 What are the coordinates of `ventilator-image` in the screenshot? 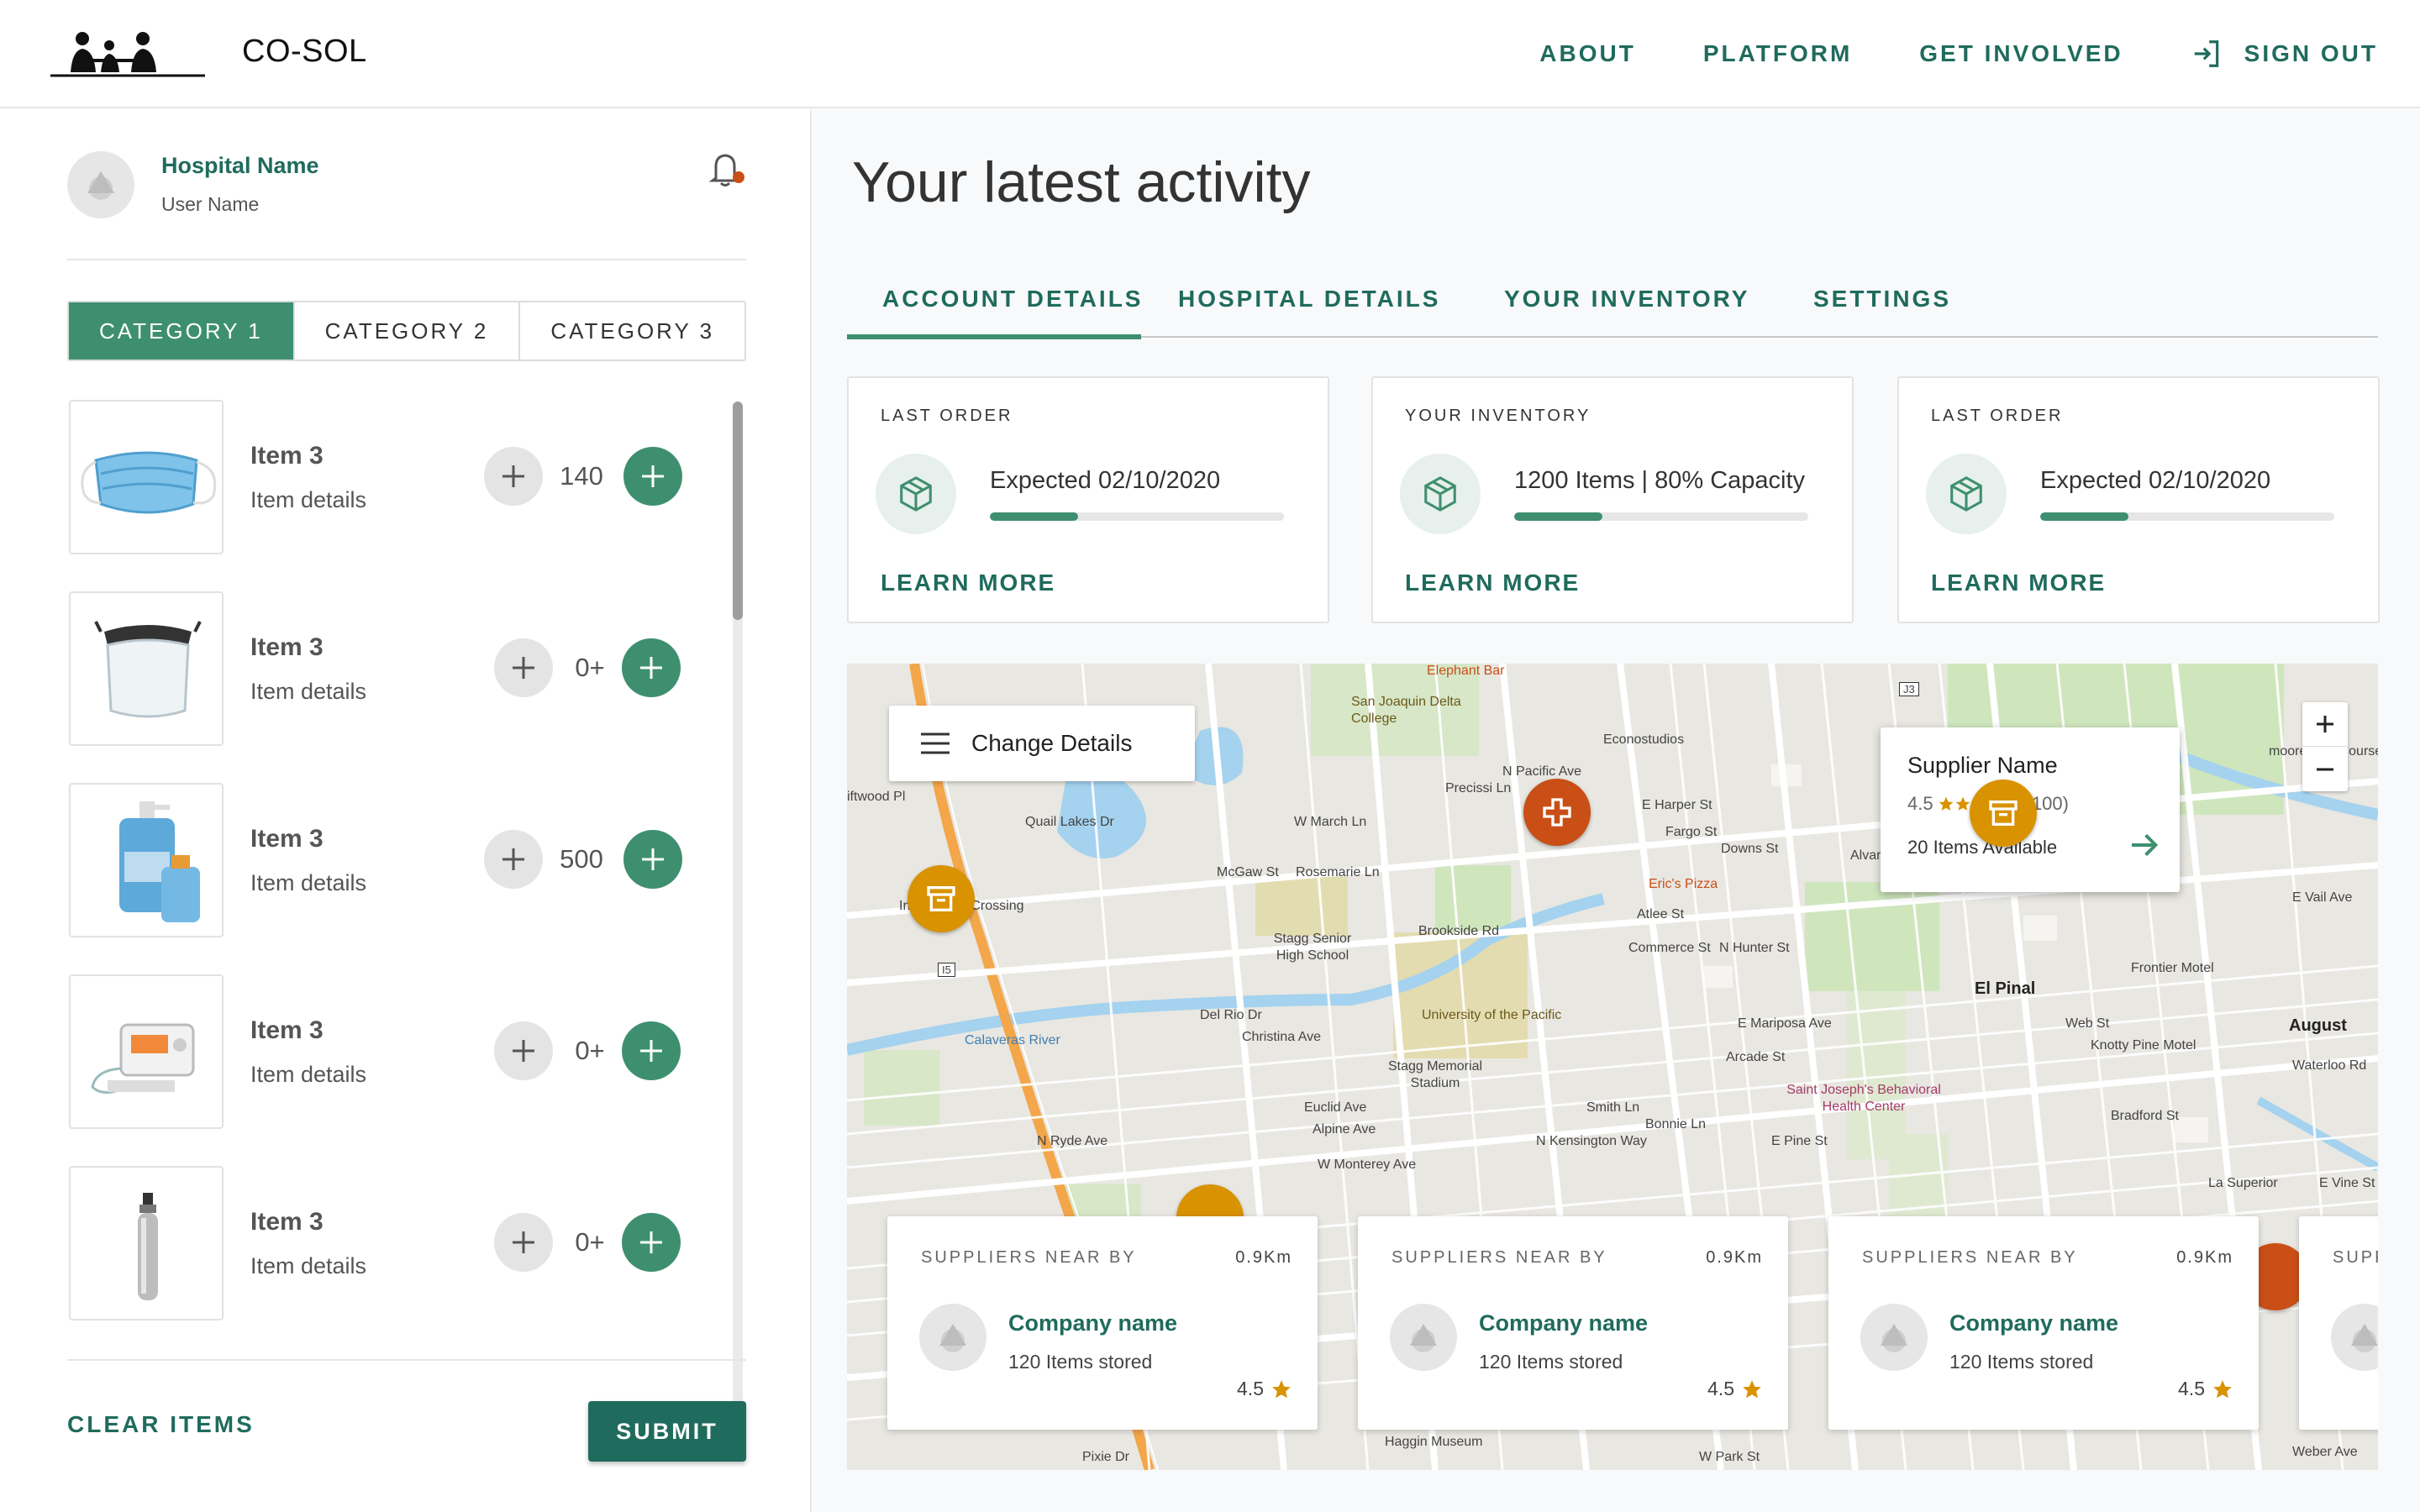 It's located at (146, 1051).